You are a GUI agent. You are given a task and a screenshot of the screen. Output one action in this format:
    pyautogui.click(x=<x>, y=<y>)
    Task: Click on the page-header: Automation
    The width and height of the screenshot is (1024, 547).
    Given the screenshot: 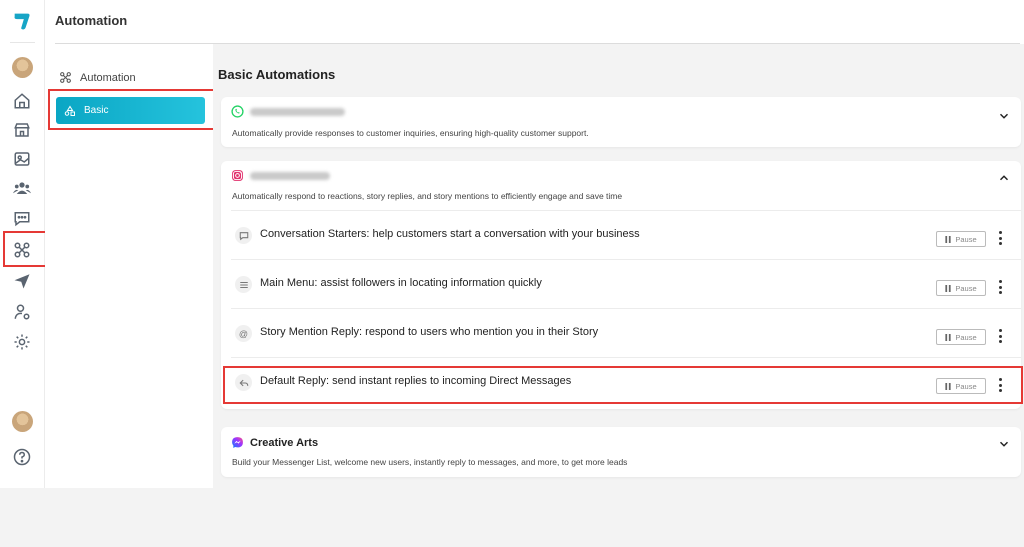 What is the action you would take?
    pyautogui.click(x=534, y=22)
    